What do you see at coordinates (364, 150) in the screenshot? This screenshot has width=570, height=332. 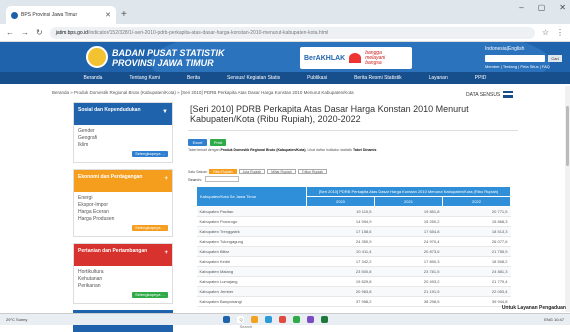 I see `dynamic-table-link: Tabel Dinamis` at bounding box center [364, 150].